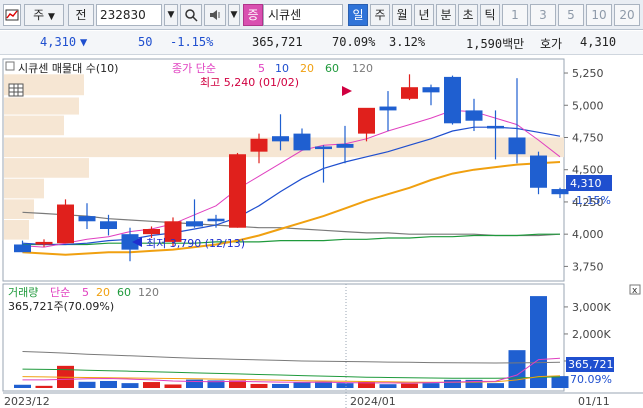 The image size is (643, 408). I want to click on price-tick-label: 3,750, so click(588, 266).